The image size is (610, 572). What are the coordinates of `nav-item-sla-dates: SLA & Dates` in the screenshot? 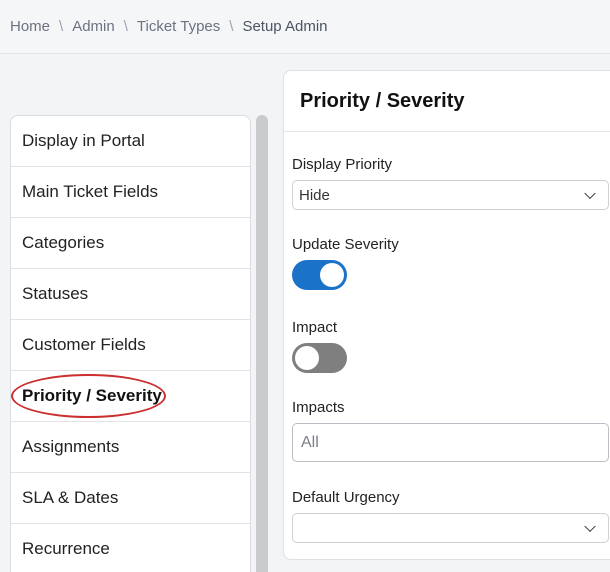 It's located at (130, 498).